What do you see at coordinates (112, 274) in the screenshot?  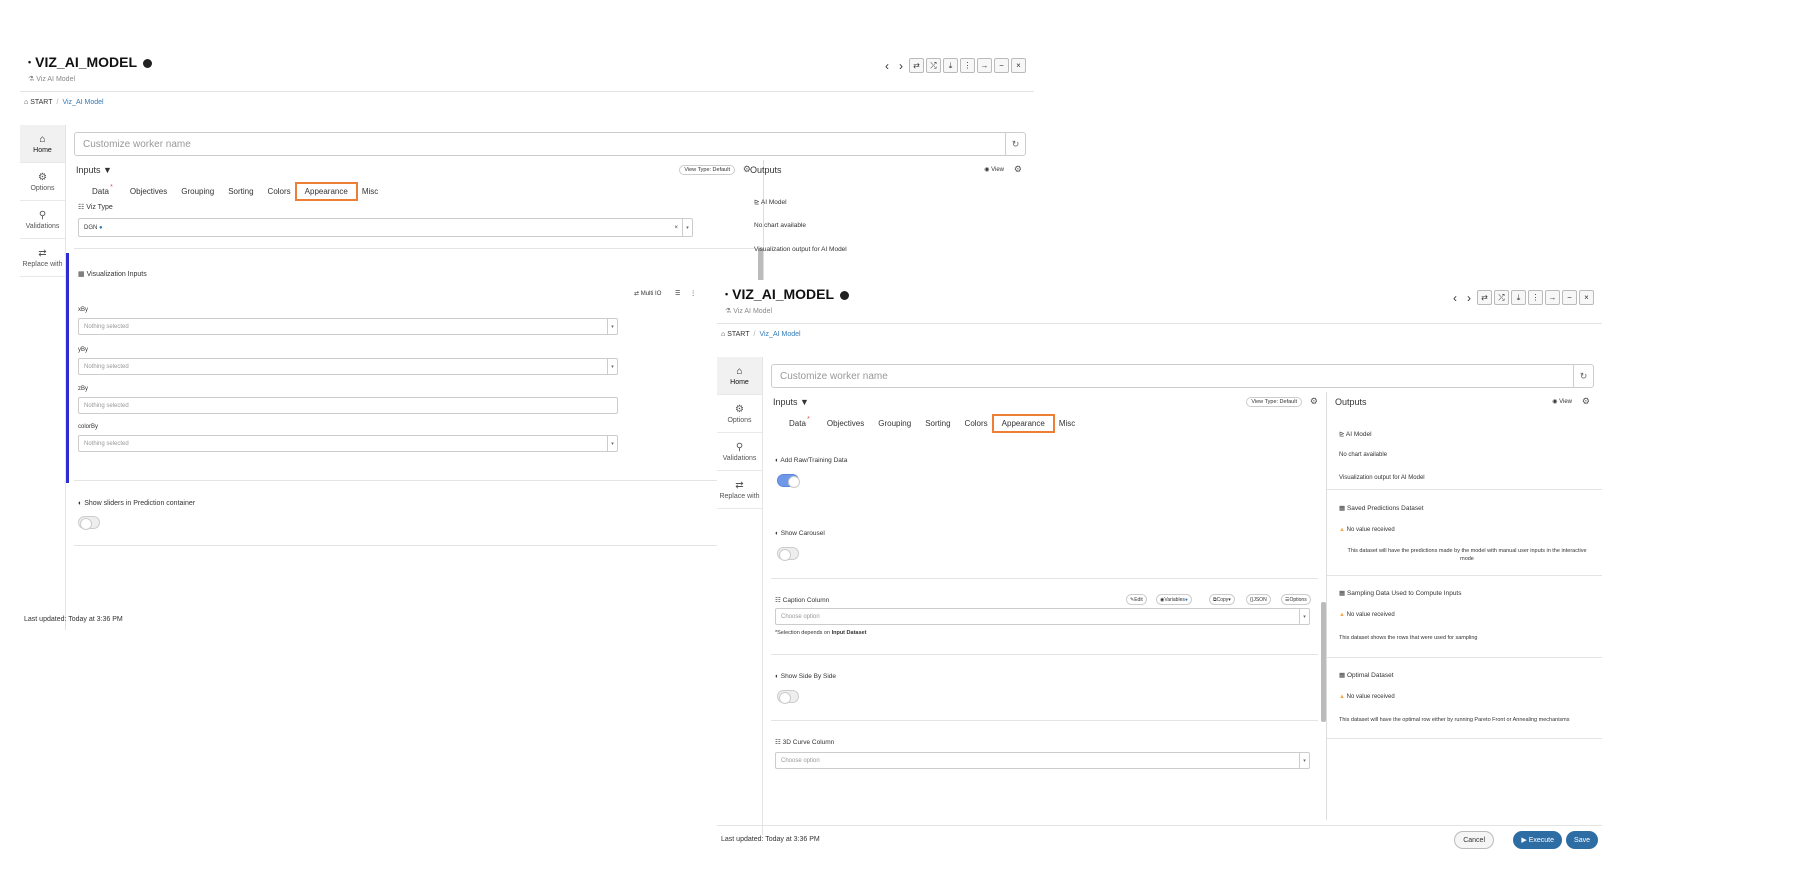 I see `viz-inputs-label: ▦ Visualization Inputs` at bounding box center [112, 274].